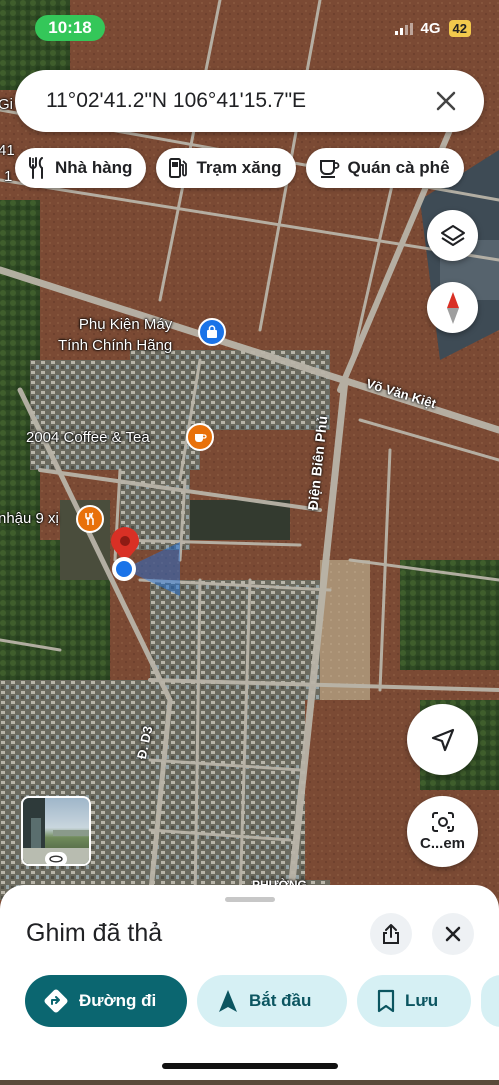 The height and width of the screenshot is (1085, 499). What do you see at coordinates (56, 831) in the screenshot?
I see `street-view-thumbnail` at bounding box center [56, 831].